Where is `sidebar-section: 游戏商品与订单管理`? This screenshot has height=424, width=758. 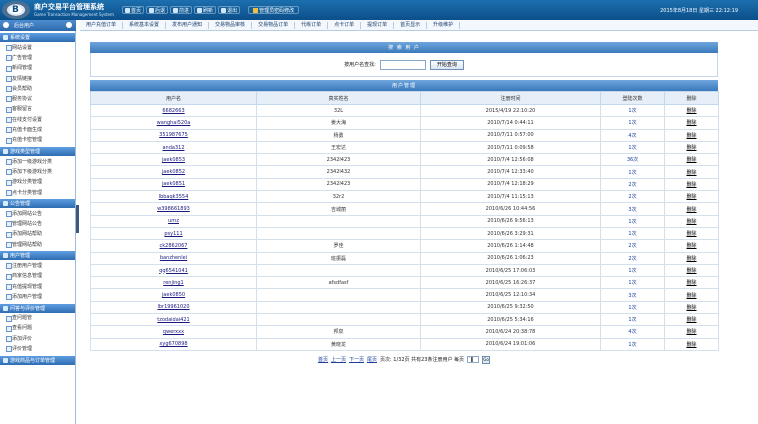
sidebar-section: 游戏商品与订单管理 is located at coordinates (37, 360).